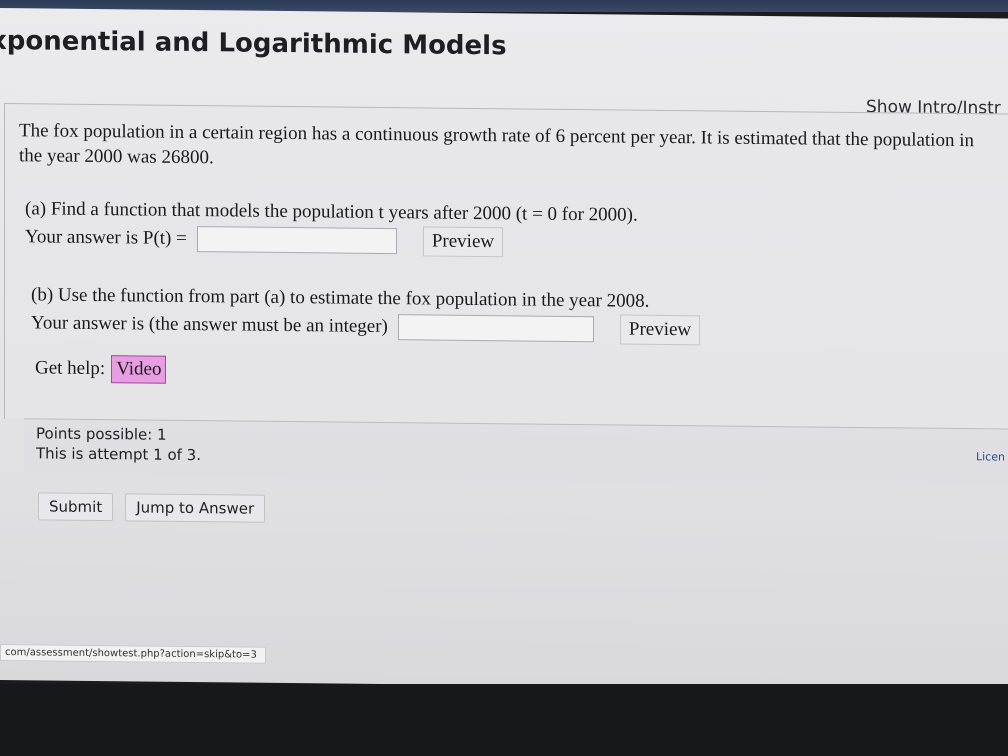 This screenshot has width=1008, height=756. I want to click on part-b-preview-button: Preview, so click(660, 330).